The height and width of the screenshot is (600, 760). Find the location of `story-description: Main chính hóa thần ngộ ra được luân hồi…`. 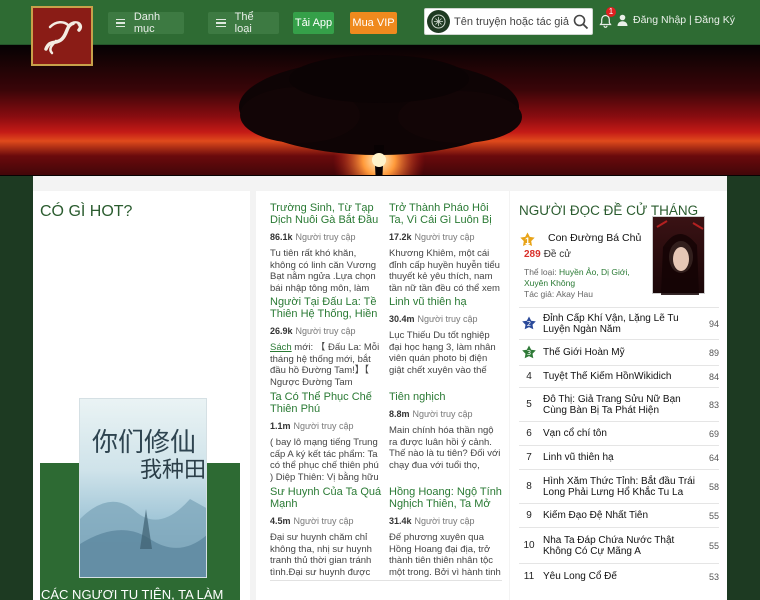

story-description: Main chính hóa thần ngộ ra được luân hồi… is located at coordinates (445, 448).